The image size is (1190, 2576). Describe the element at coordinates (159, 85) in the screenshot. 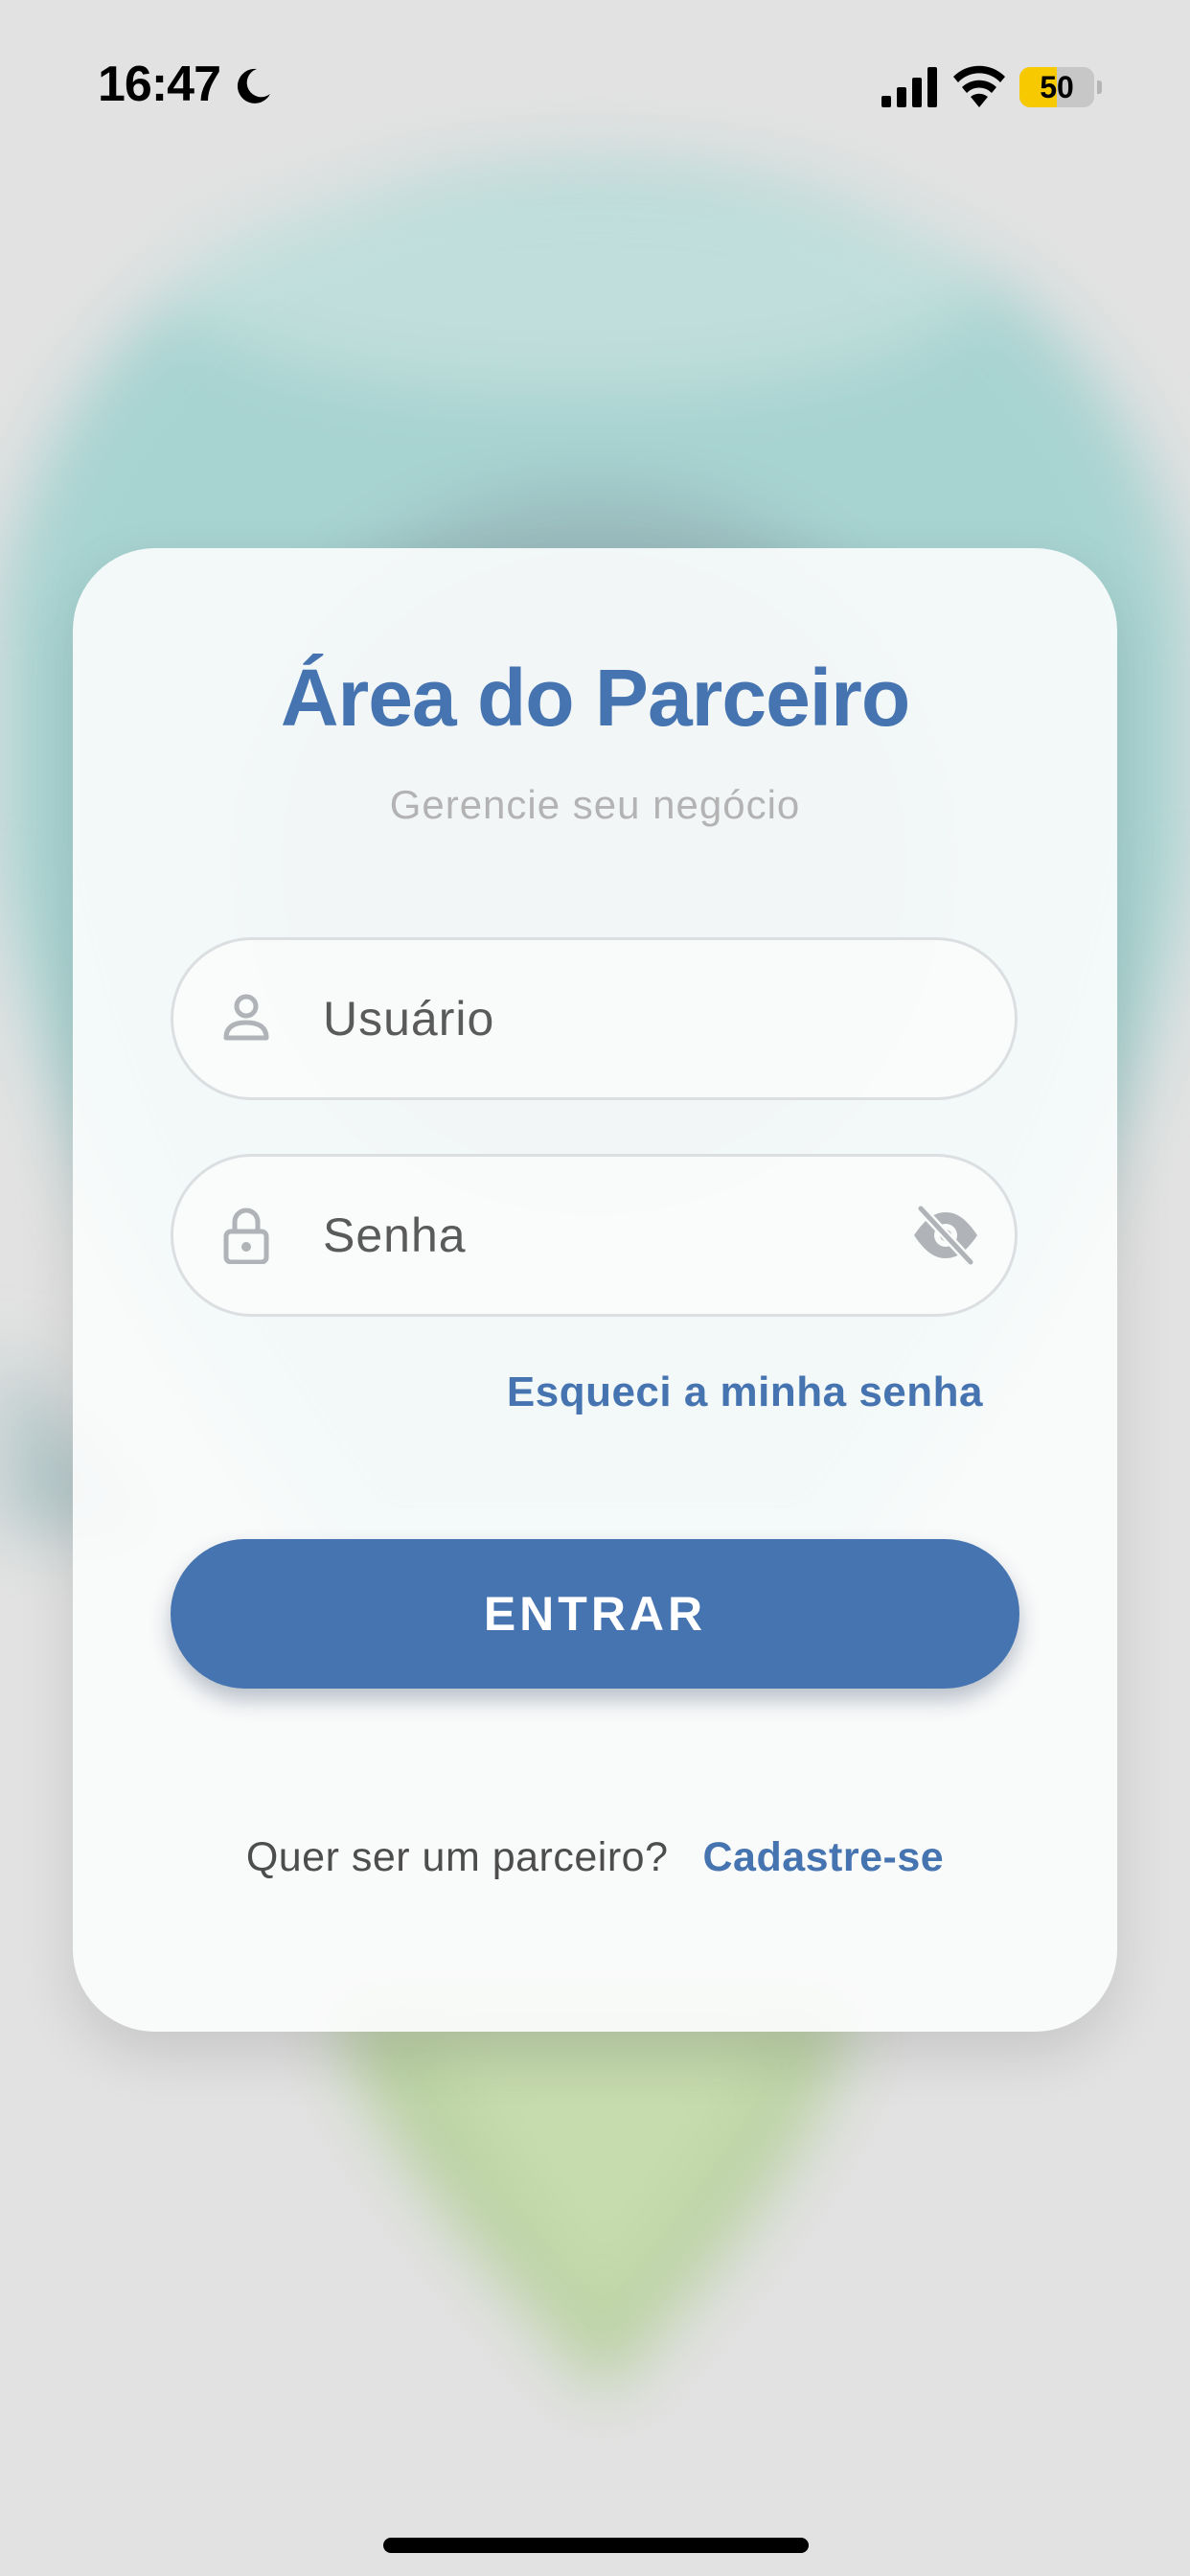

I see `status-time: 16:47` at that location.